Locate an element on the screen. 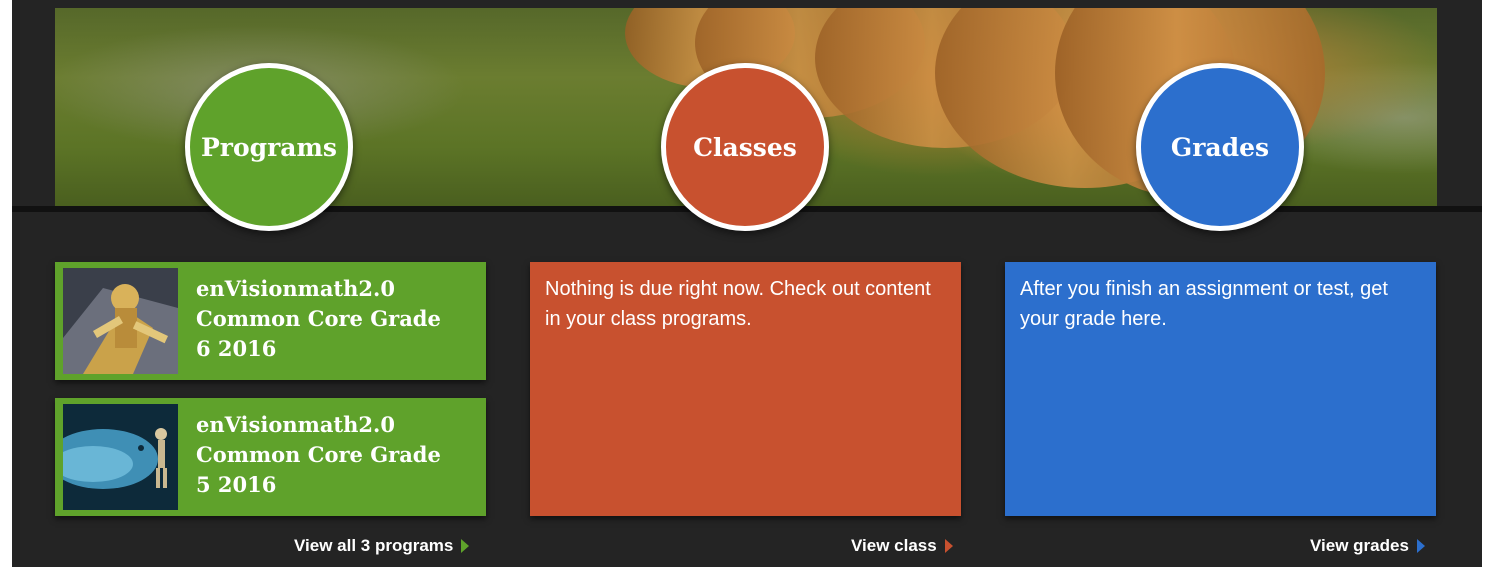  view-all-programs-label: View all 3 programs is located at coordinates (374, 545).